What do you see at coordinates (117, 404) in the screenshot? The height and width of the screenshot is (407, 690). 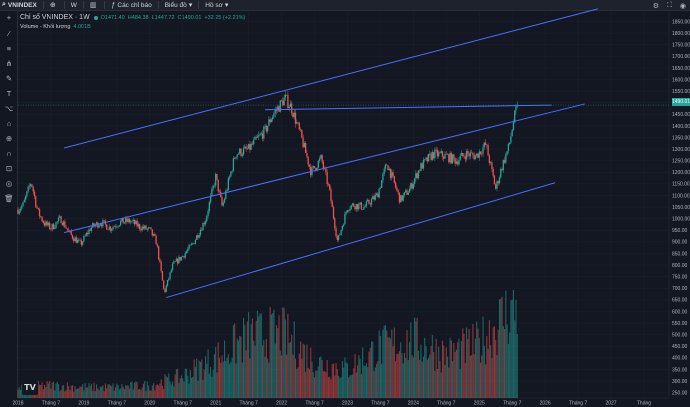 I see `time-tick-label: Tháng 7` at bounding box center [117, 404].